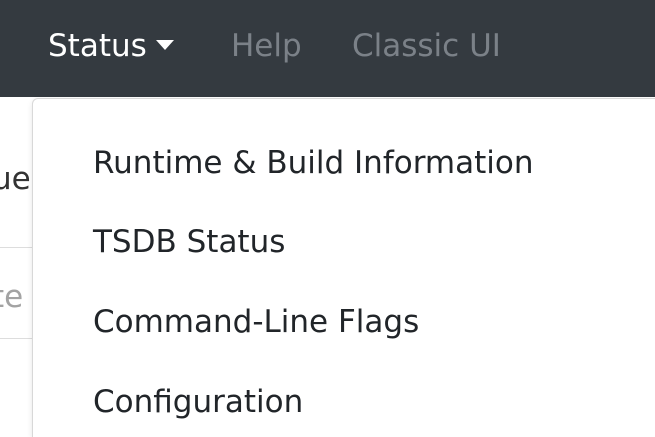 This screenshot has width=655, height=437. Describe the element at coordinates (198, 402) in the screenshot. I see `dropdown-item-configuration: Configuration` at that location.